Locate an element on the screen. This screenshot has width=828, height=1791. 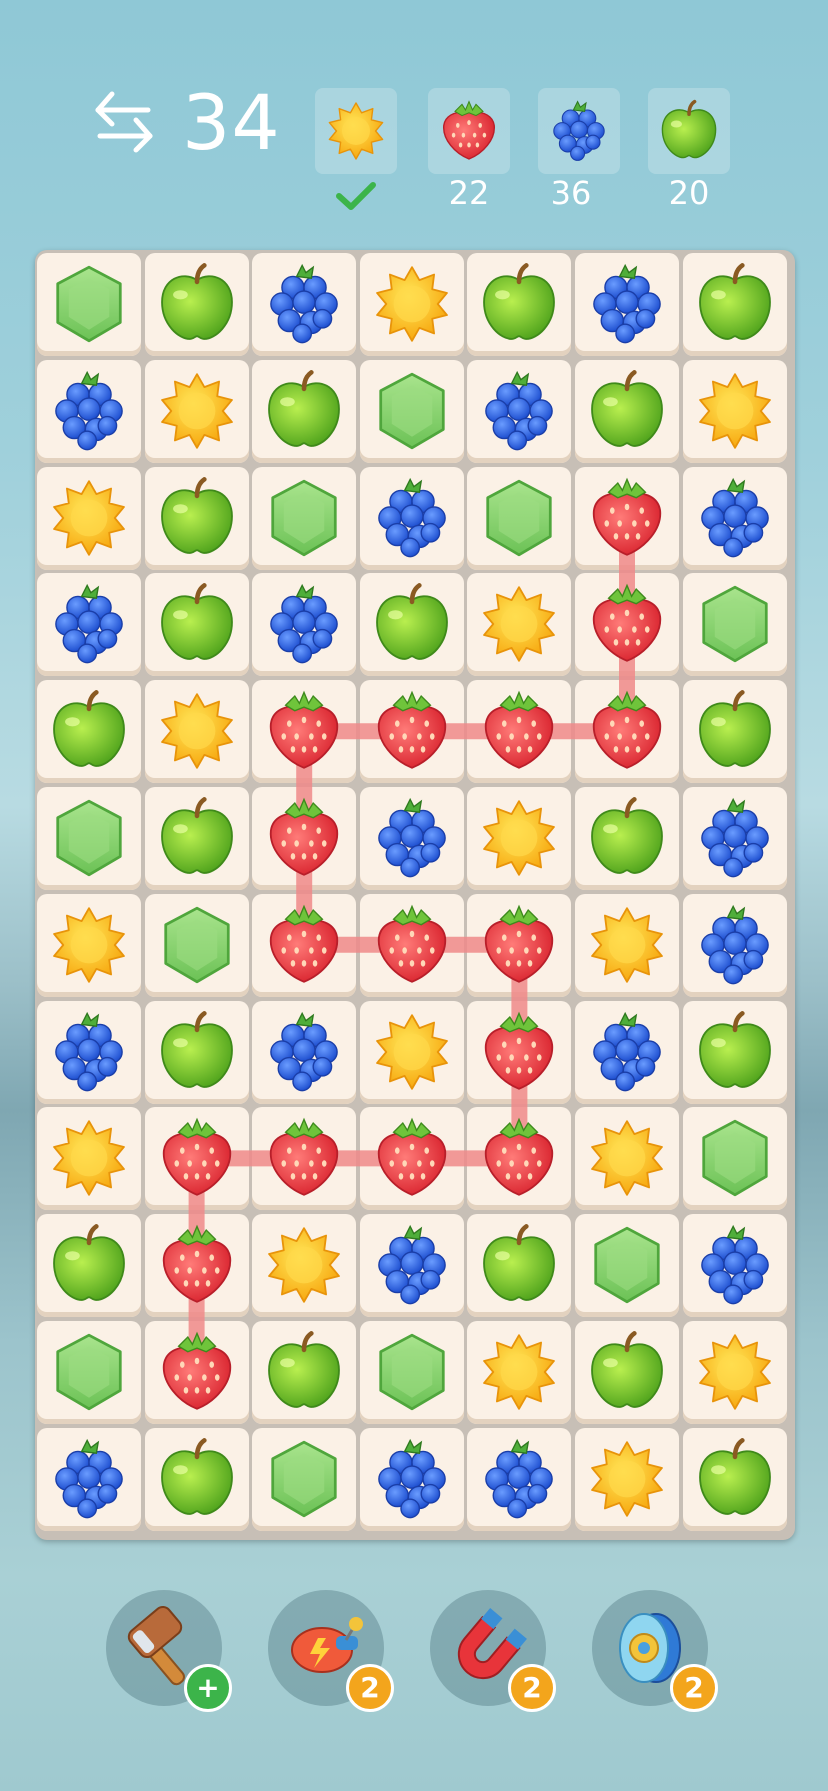
booster-hammer: + is located at coordinates (169, 1651).